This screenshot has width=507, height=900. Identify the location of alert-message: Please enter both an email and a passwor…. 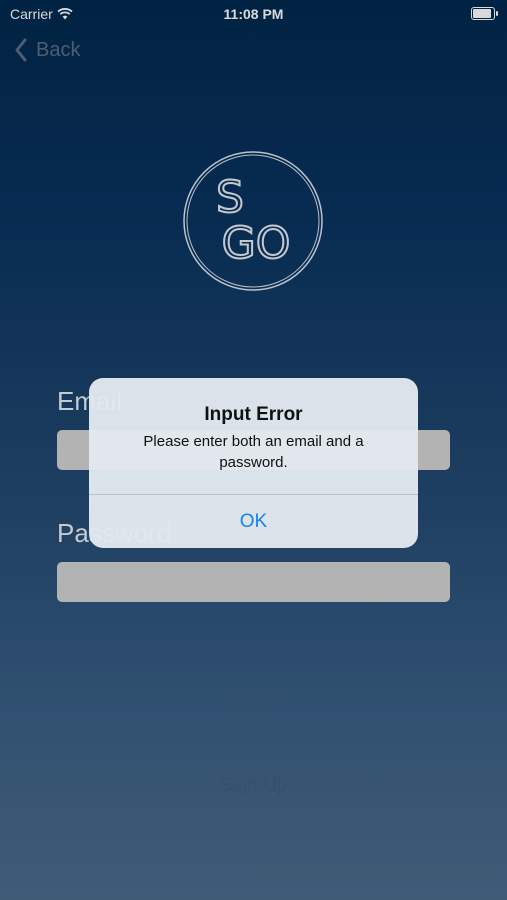
(253, 452).